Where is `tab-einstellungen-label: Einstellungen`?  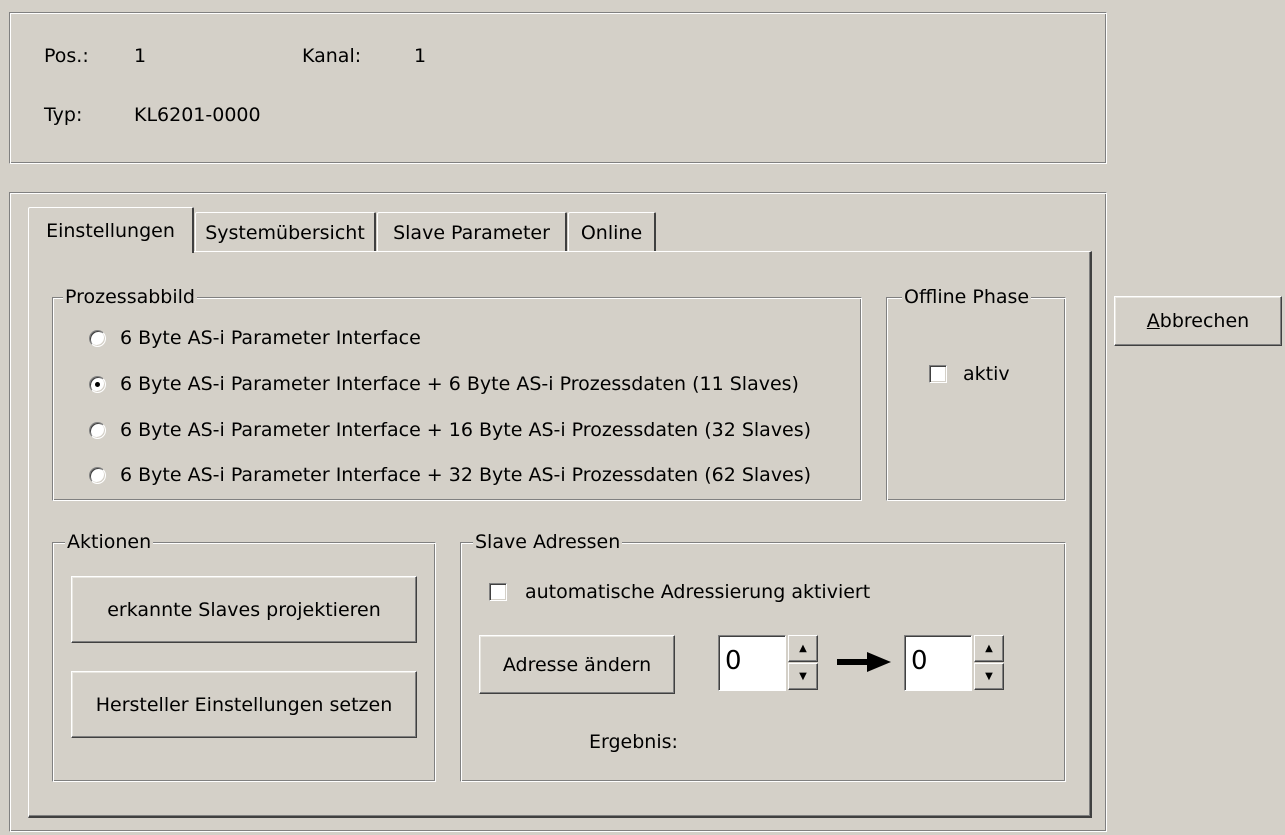
tab-einstellungen-label: Einstellungen is located at coordinates (110, 230).